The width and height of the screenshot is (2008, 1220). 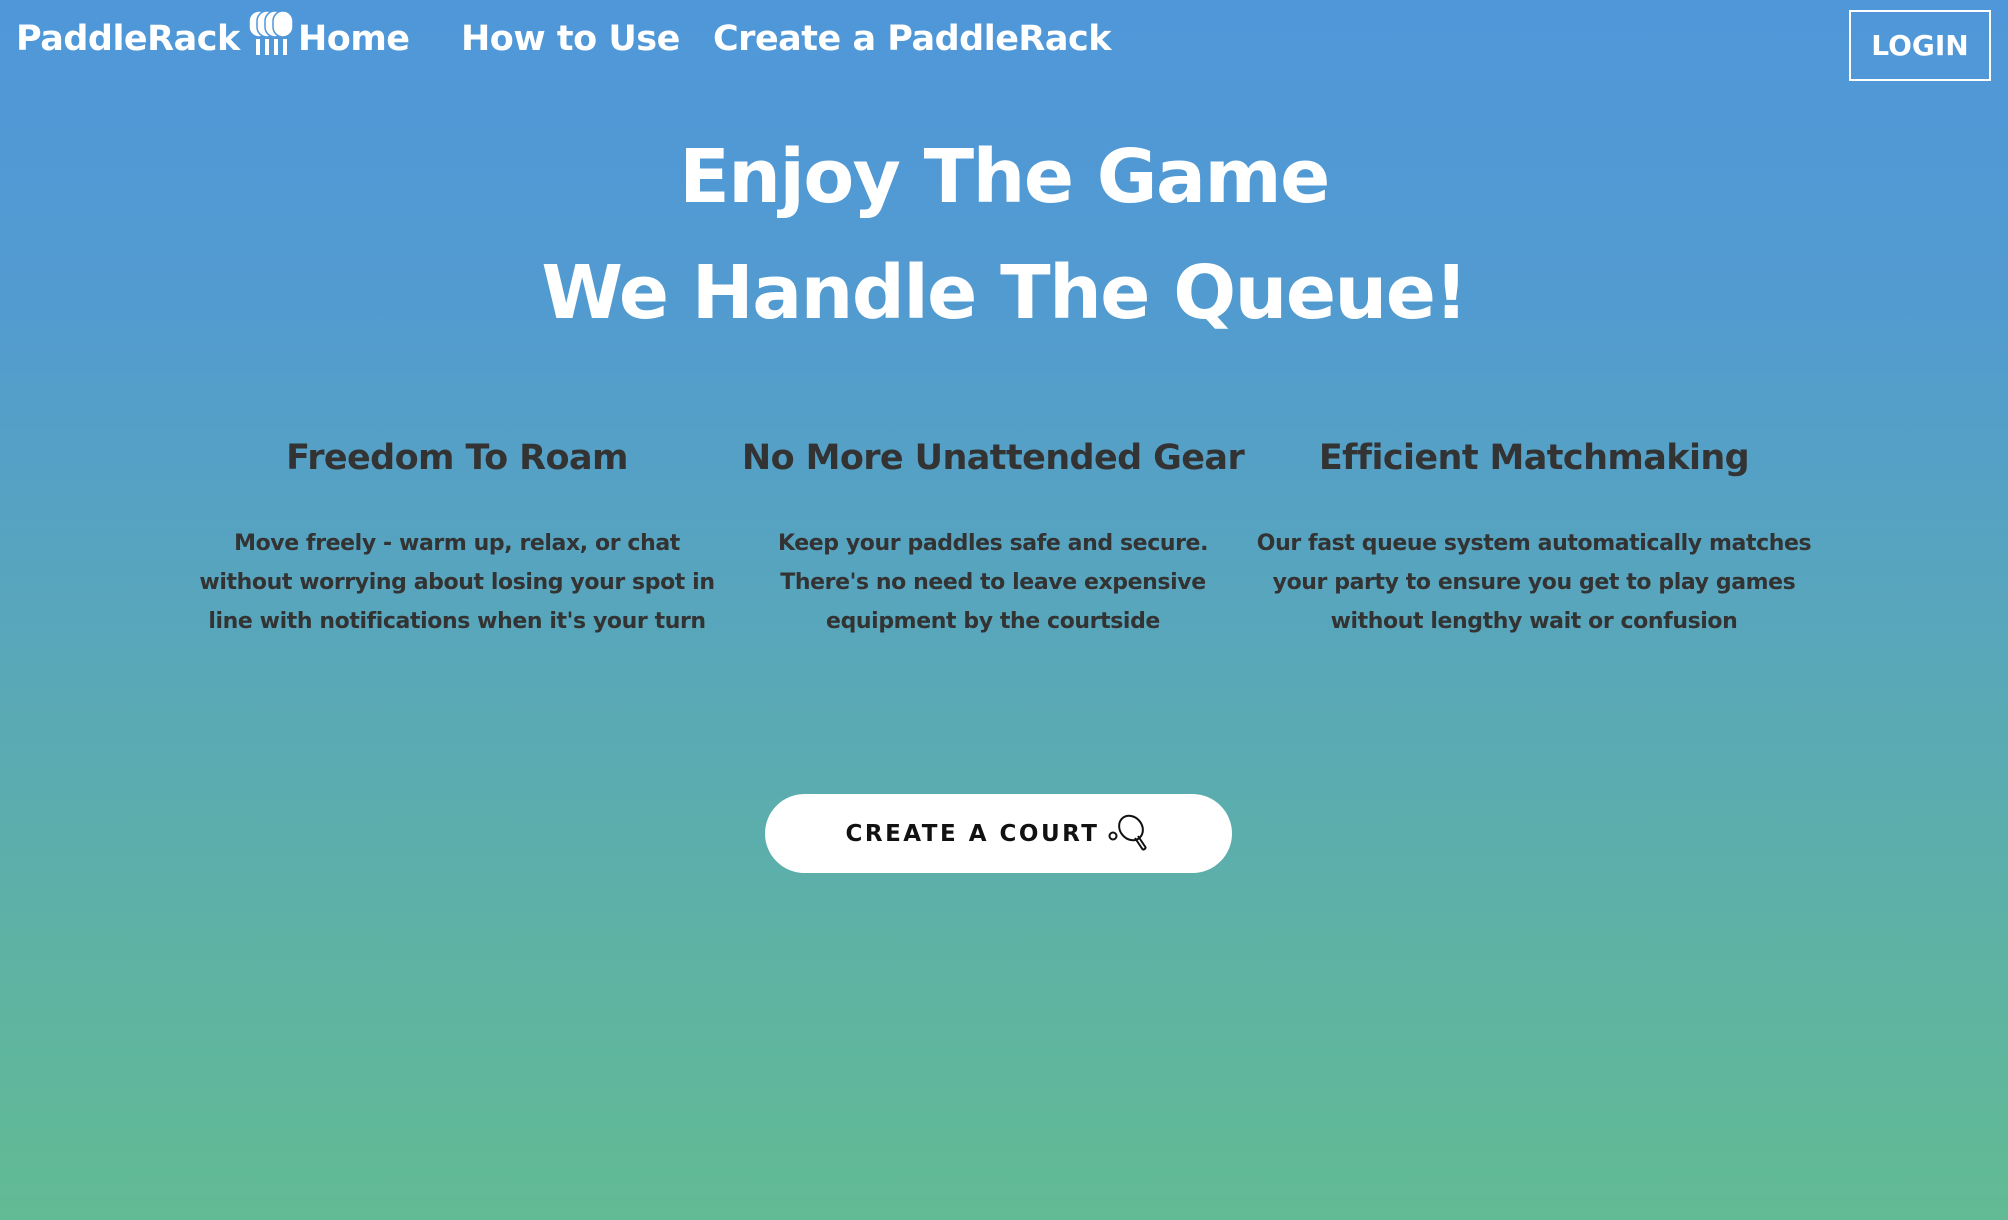 What do you see at coordinates (1128, 836) in the screenshot?
I see `pickleball-paddle-icon` at bounding box center [1128, 836].